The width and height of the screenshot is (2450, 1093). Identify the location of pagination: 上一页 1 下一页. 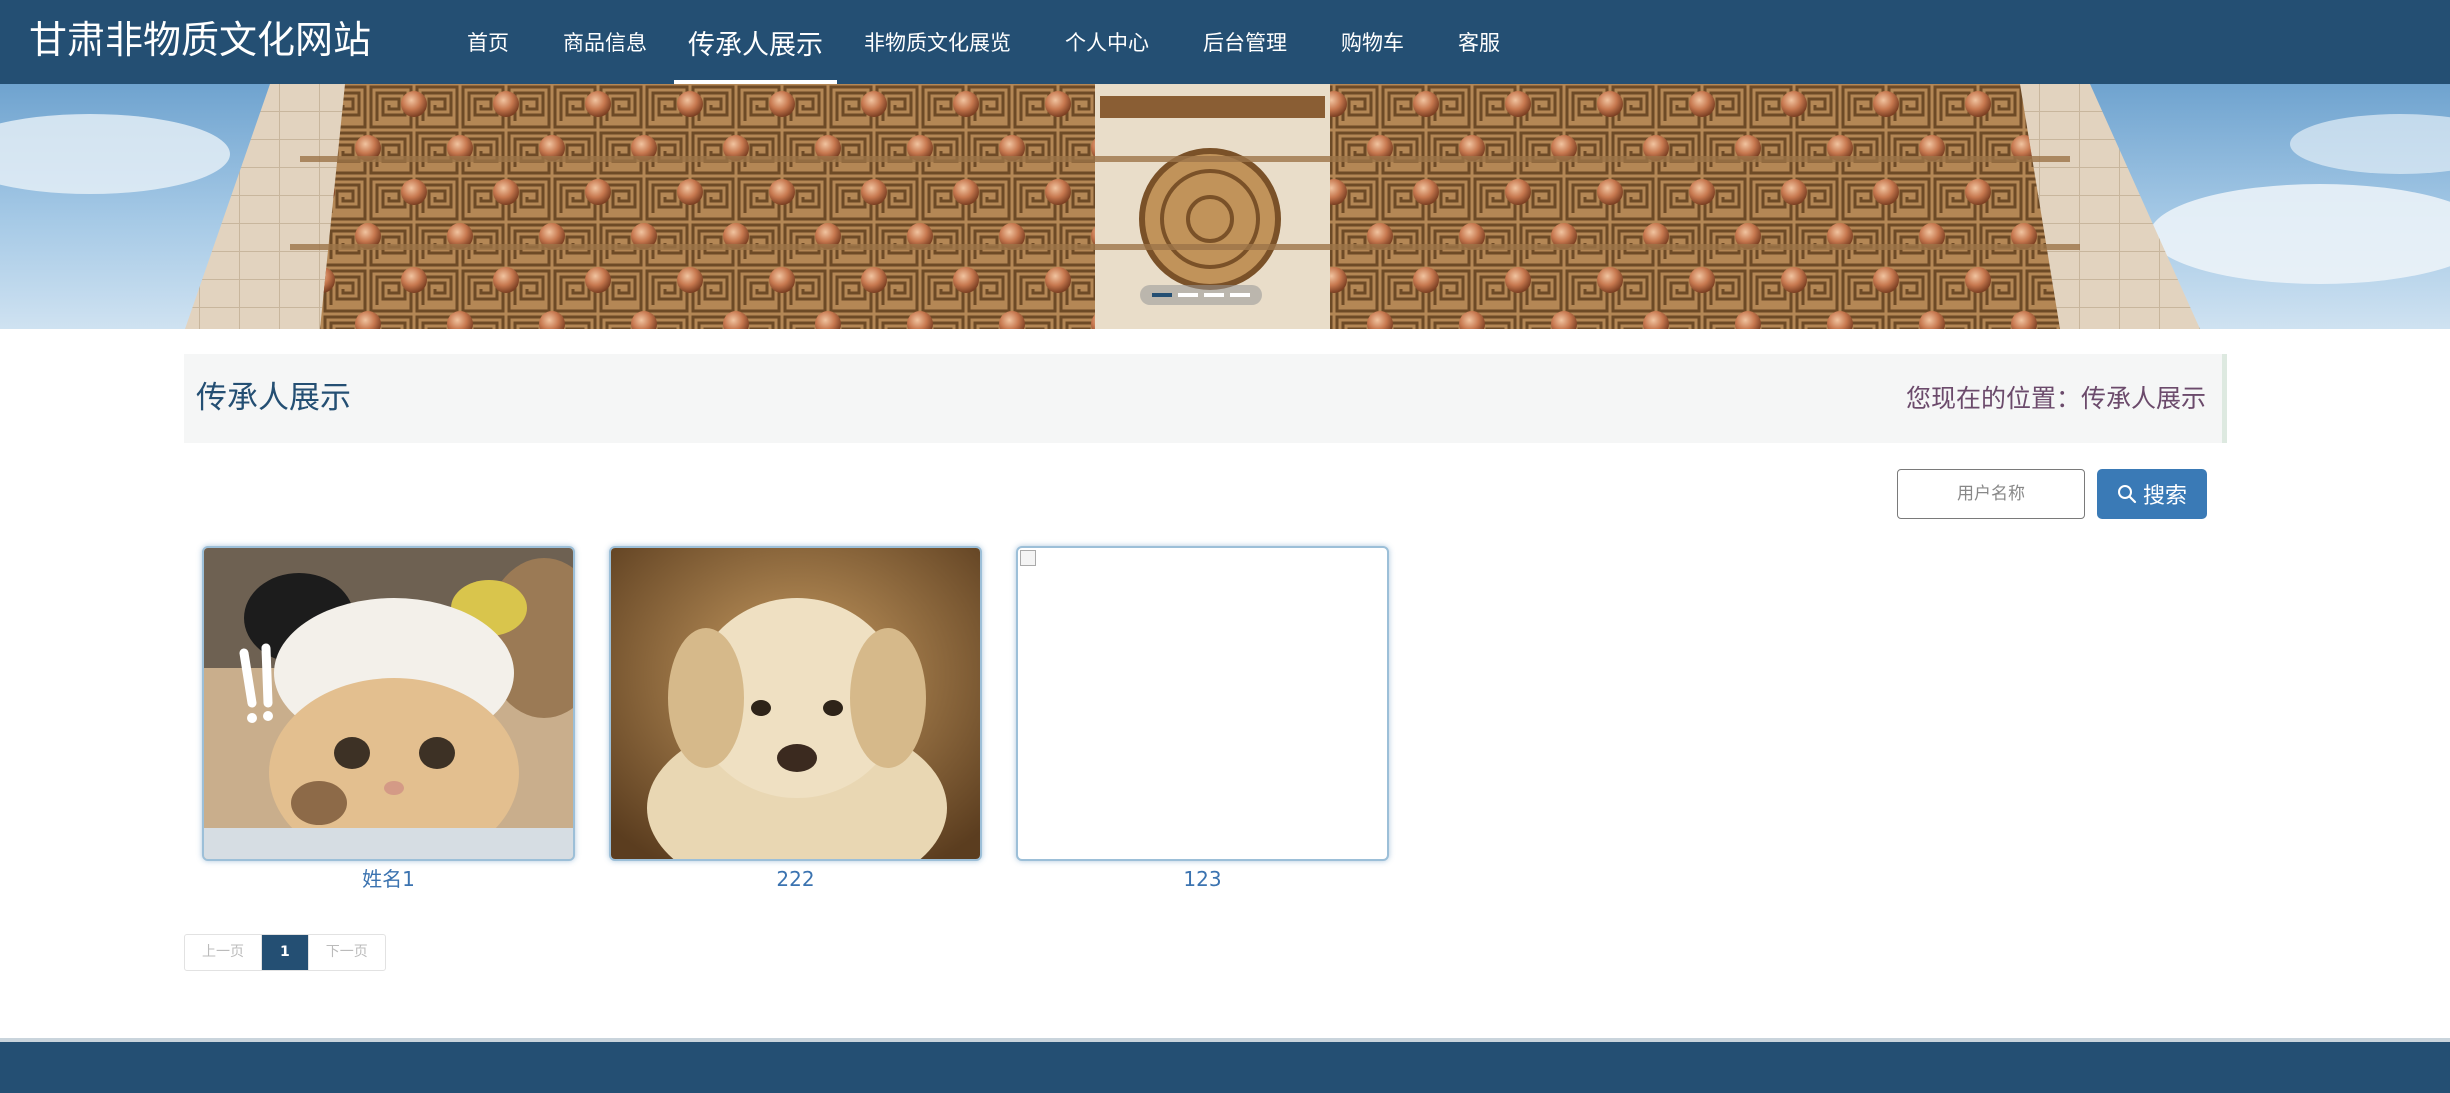
(285, 952).